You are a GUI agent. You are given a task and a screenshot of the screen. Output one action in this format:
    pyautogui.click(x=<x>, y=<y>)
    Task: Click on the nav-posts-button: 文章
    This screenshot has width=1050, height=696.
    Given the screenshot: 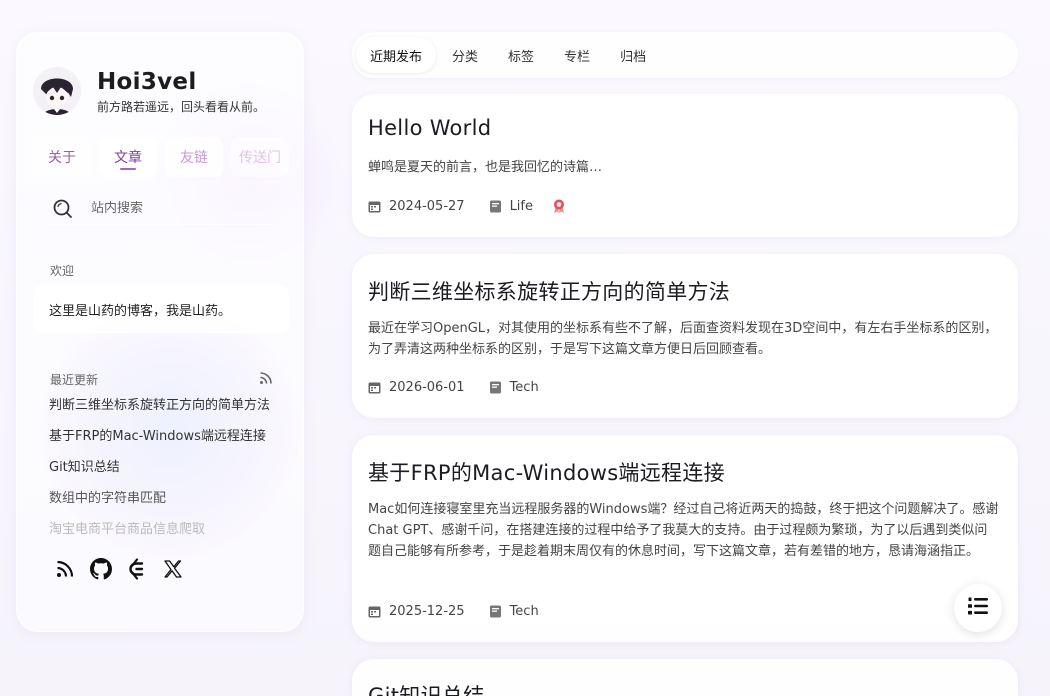 What is the action you would take?
    pyautogui.click(x=128, y=157)
    